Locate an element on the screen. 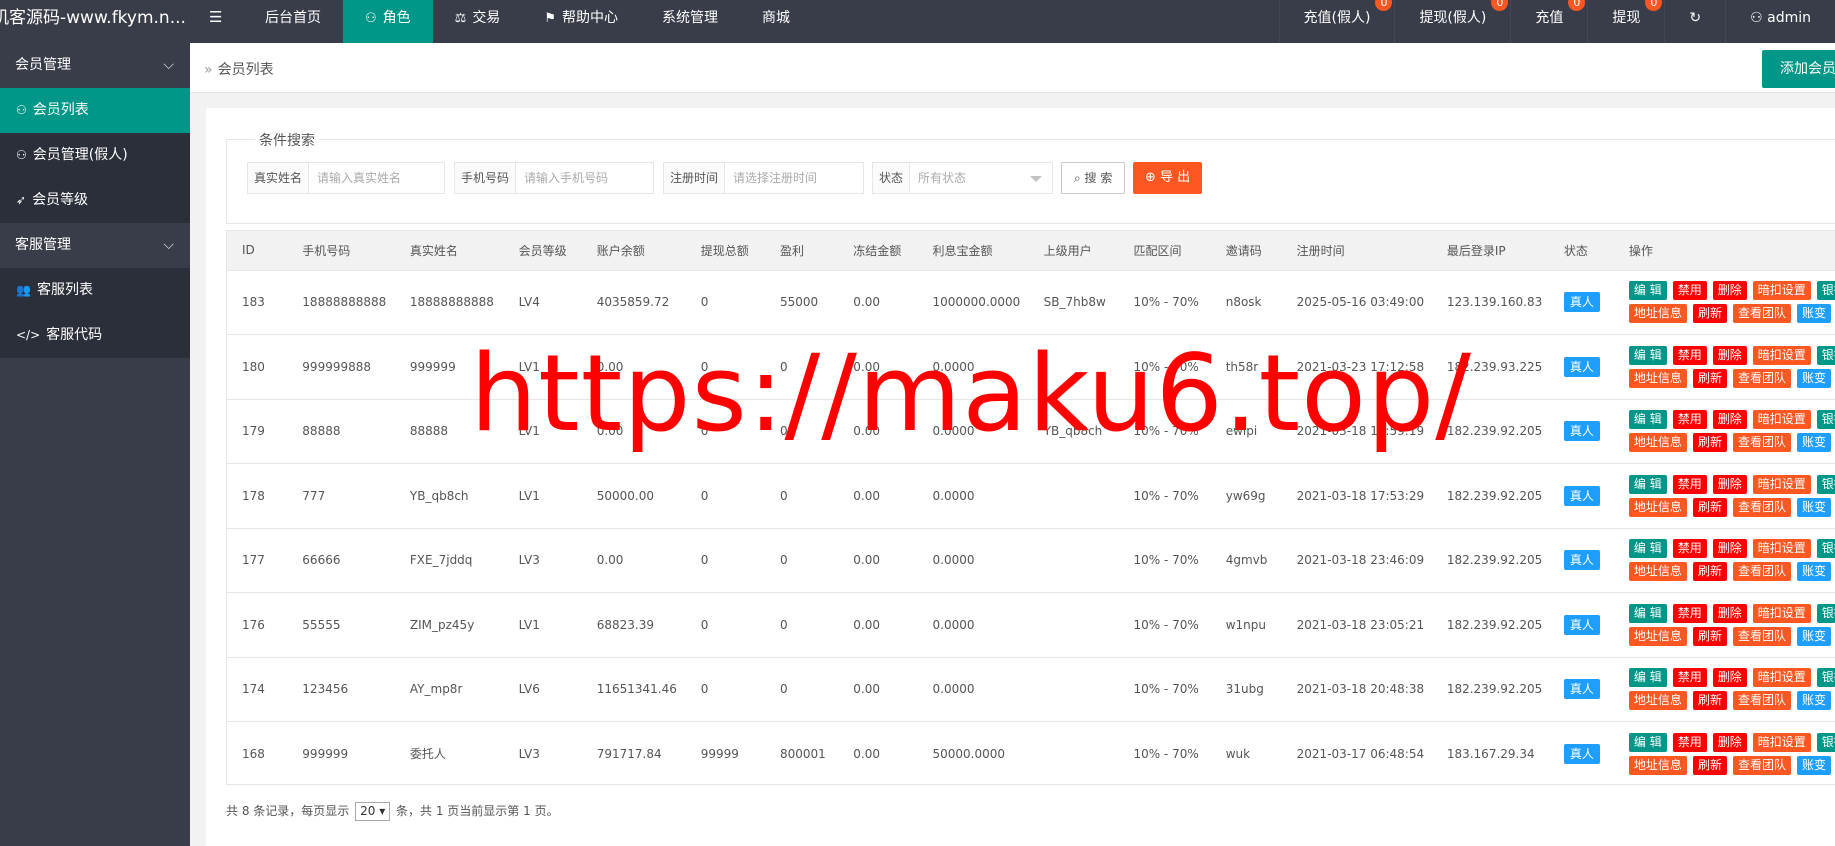  per-page-select: 20 ▾ is located at coordinates (373, 811).